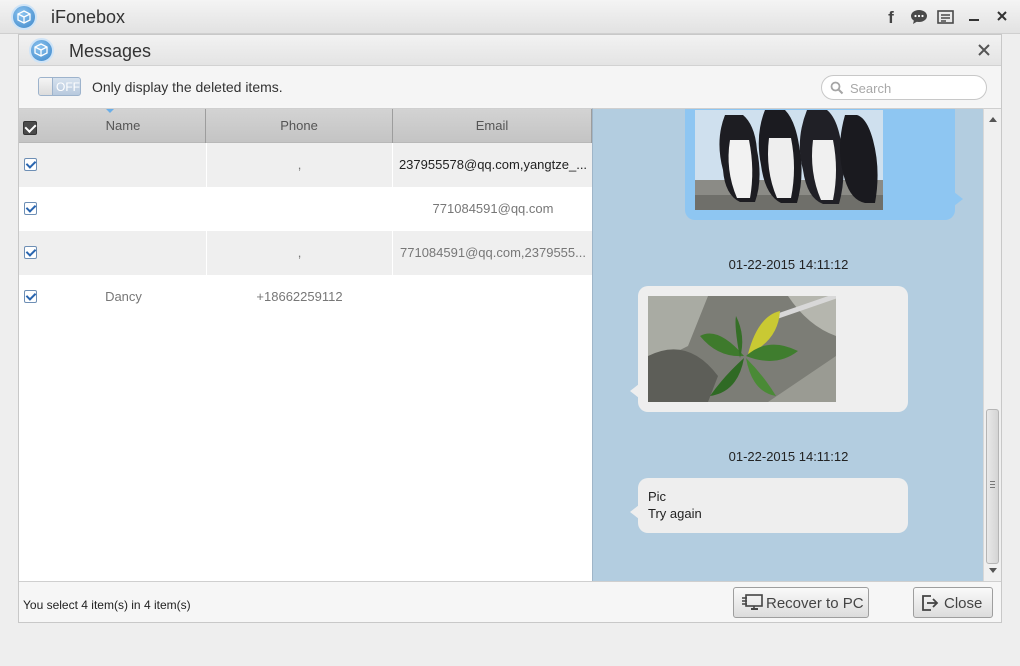 This screenshot has width=1020, height=666. What do you see at coordinates (675, 513) in the screenshot?
I see `message-text-line: Try again` at bounding box center [675, 513].